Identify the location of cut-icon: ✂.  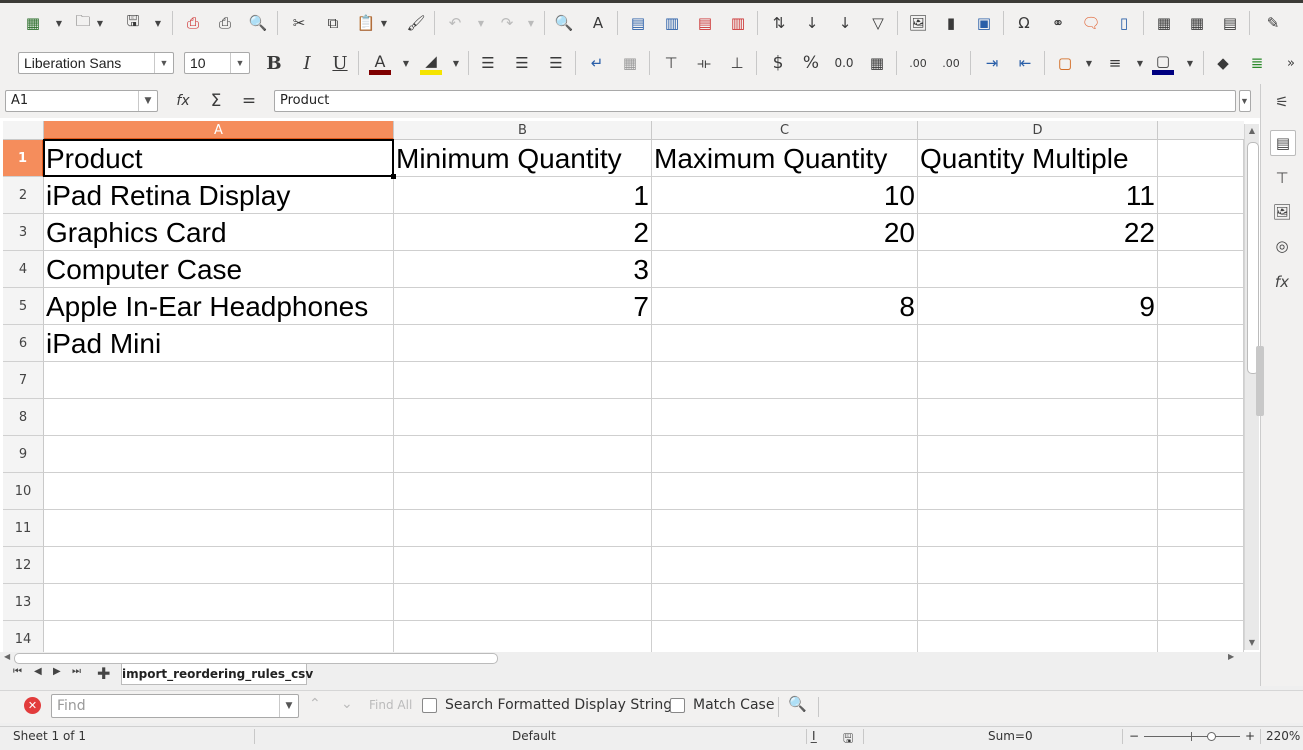
(299, 23).